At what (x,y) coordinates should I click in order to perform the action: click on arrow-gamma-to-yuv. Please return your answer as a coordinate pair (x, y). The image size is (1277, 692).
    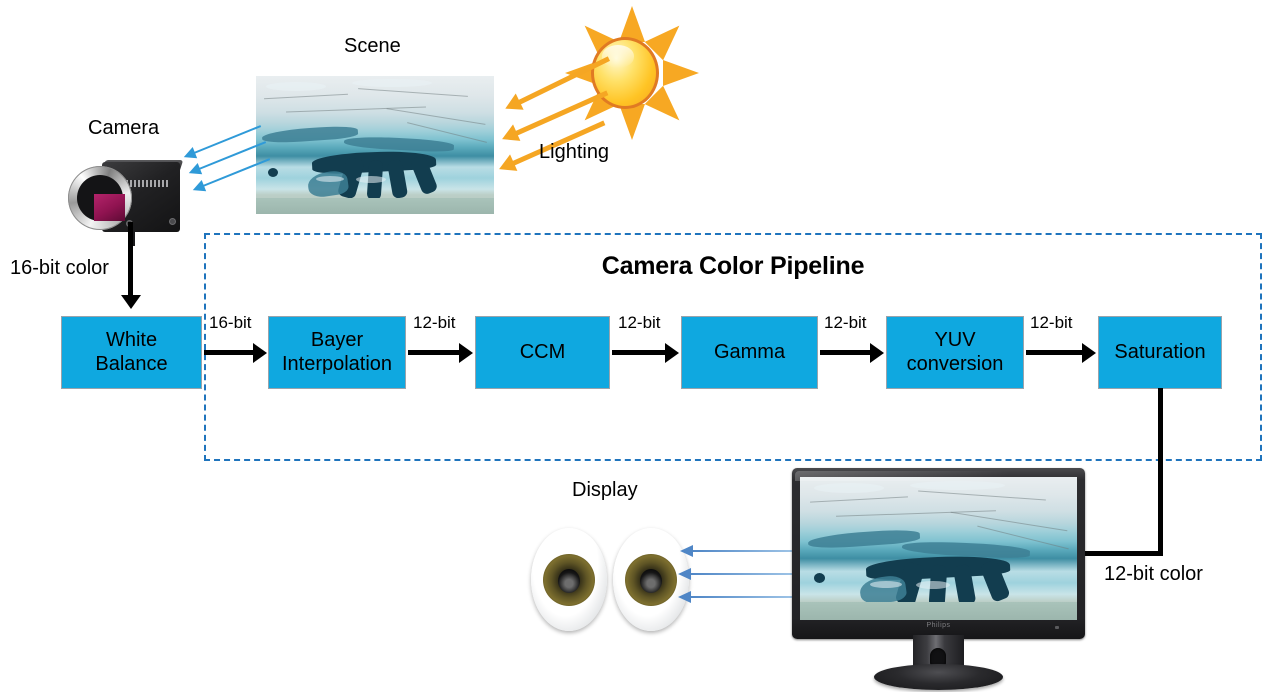
    Looking at the image, I should click on (852, 352).